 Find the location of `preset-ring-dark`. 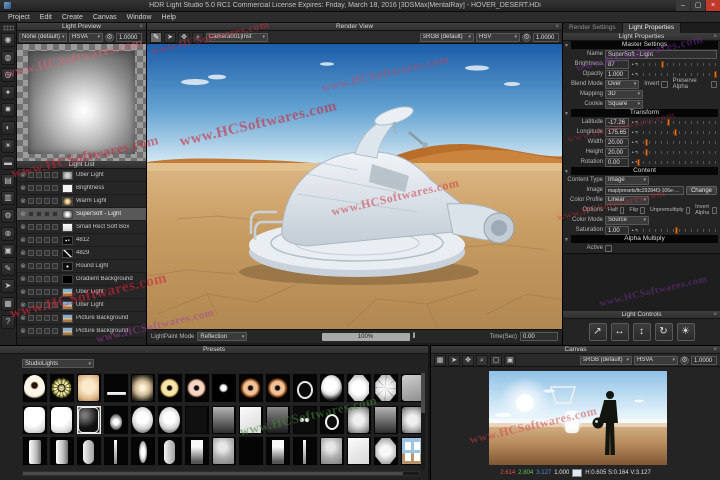

preset-ring-dark is located at coordinates (35, 388).